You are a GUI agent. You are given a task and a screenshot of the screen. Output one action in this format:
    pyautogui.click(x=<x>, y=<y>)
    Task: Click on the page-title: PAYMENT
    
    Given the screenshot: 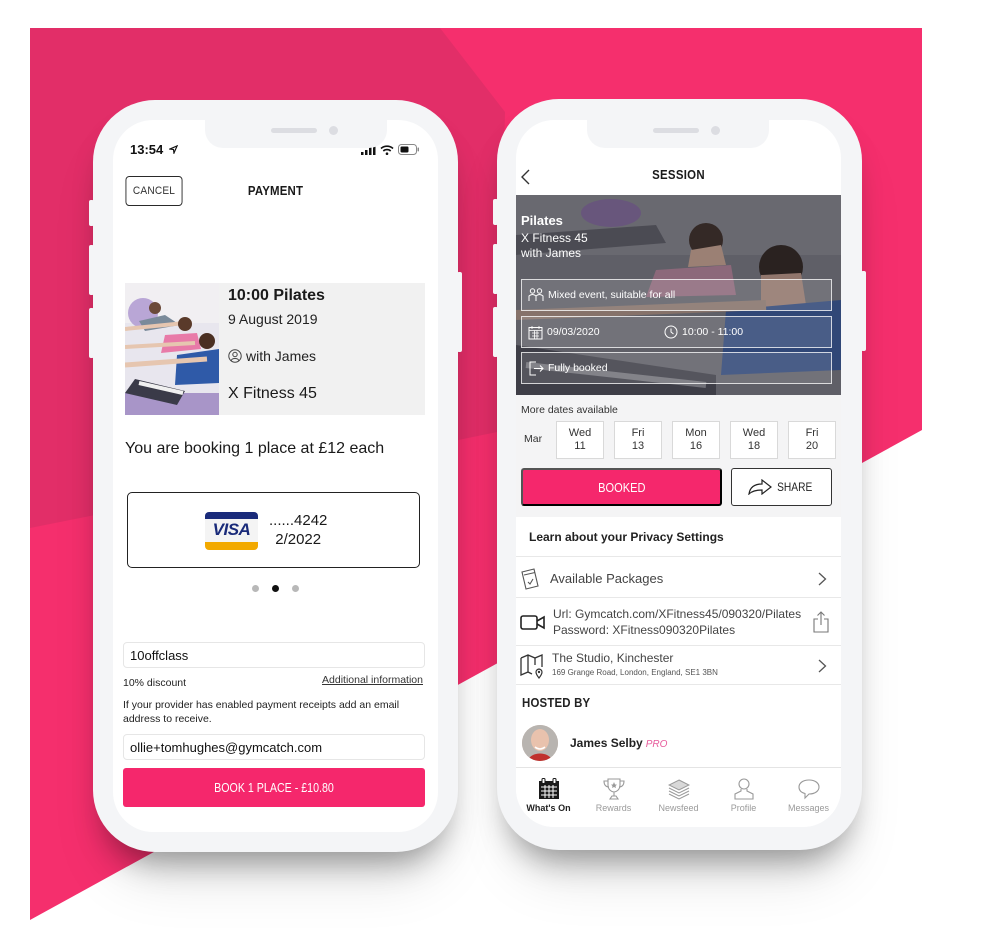 What is the action you would take?
    pyautogui.click(x=275, y=190)
    